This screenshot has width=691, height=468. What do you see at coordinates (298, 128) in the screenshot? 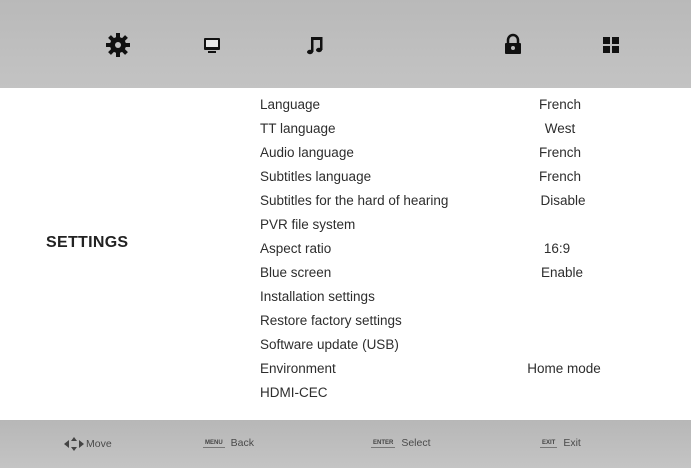
I see `menu-item-label: TT language` at bounding box center [298, 128].